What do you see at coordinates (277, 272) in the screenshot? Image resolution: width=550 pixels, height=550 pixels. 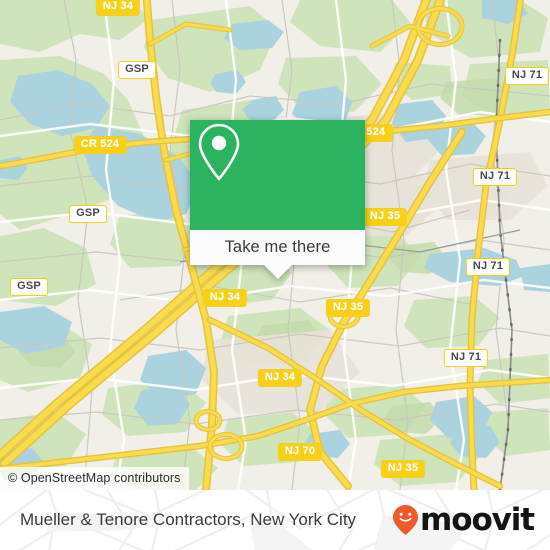 I see `popup-pointer` at bounding box center [277, 272].